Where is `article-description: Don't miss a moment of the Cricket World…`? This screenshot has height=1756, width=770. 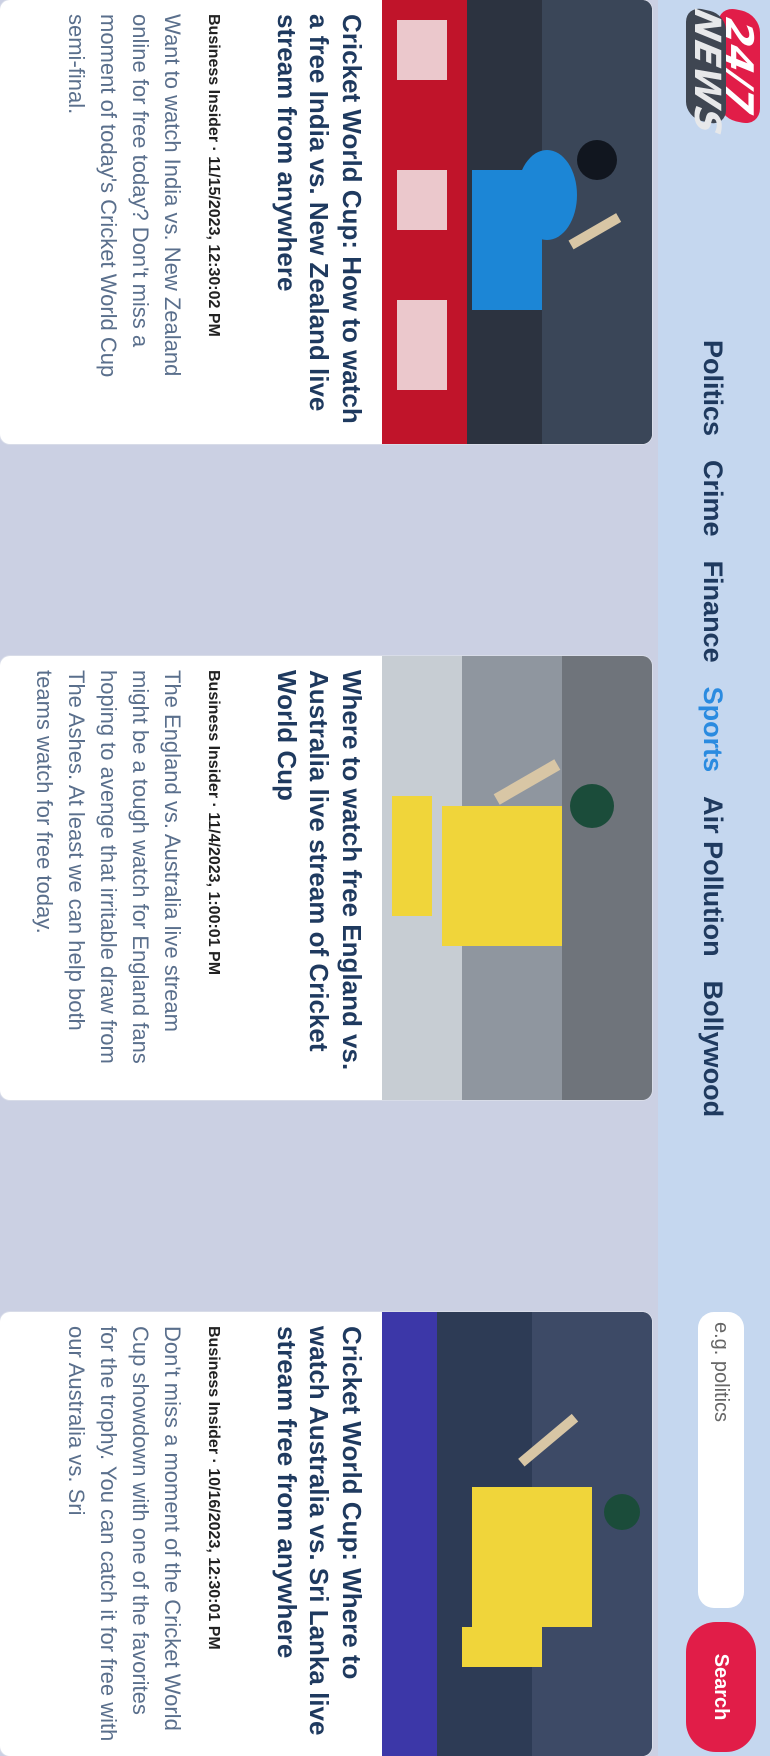 article-description: Don't miss a moment of the Cricket World… is located at coordinates (124, 1534).